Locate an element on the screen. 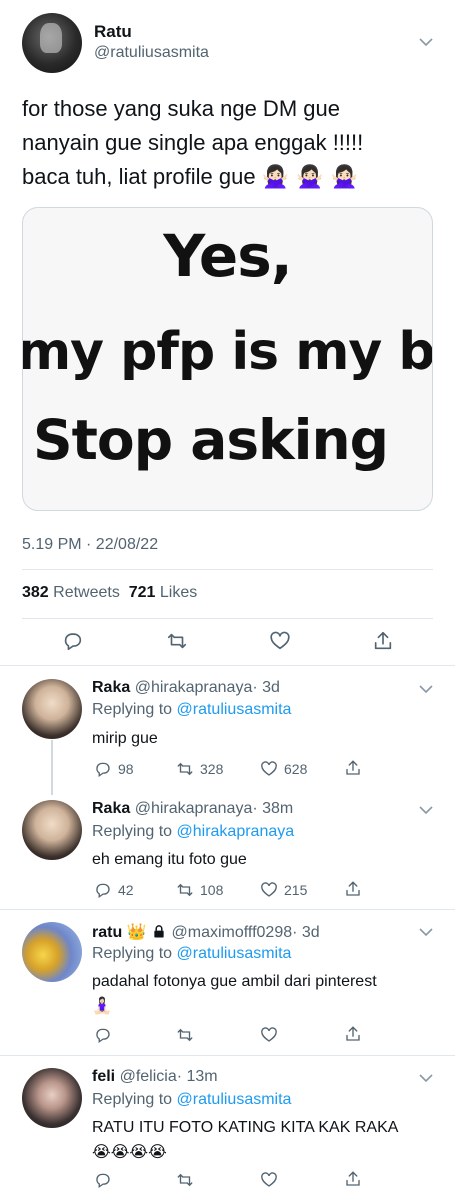  image-text-line-2: my pfp is my bf is located at coordinates (227, 352).